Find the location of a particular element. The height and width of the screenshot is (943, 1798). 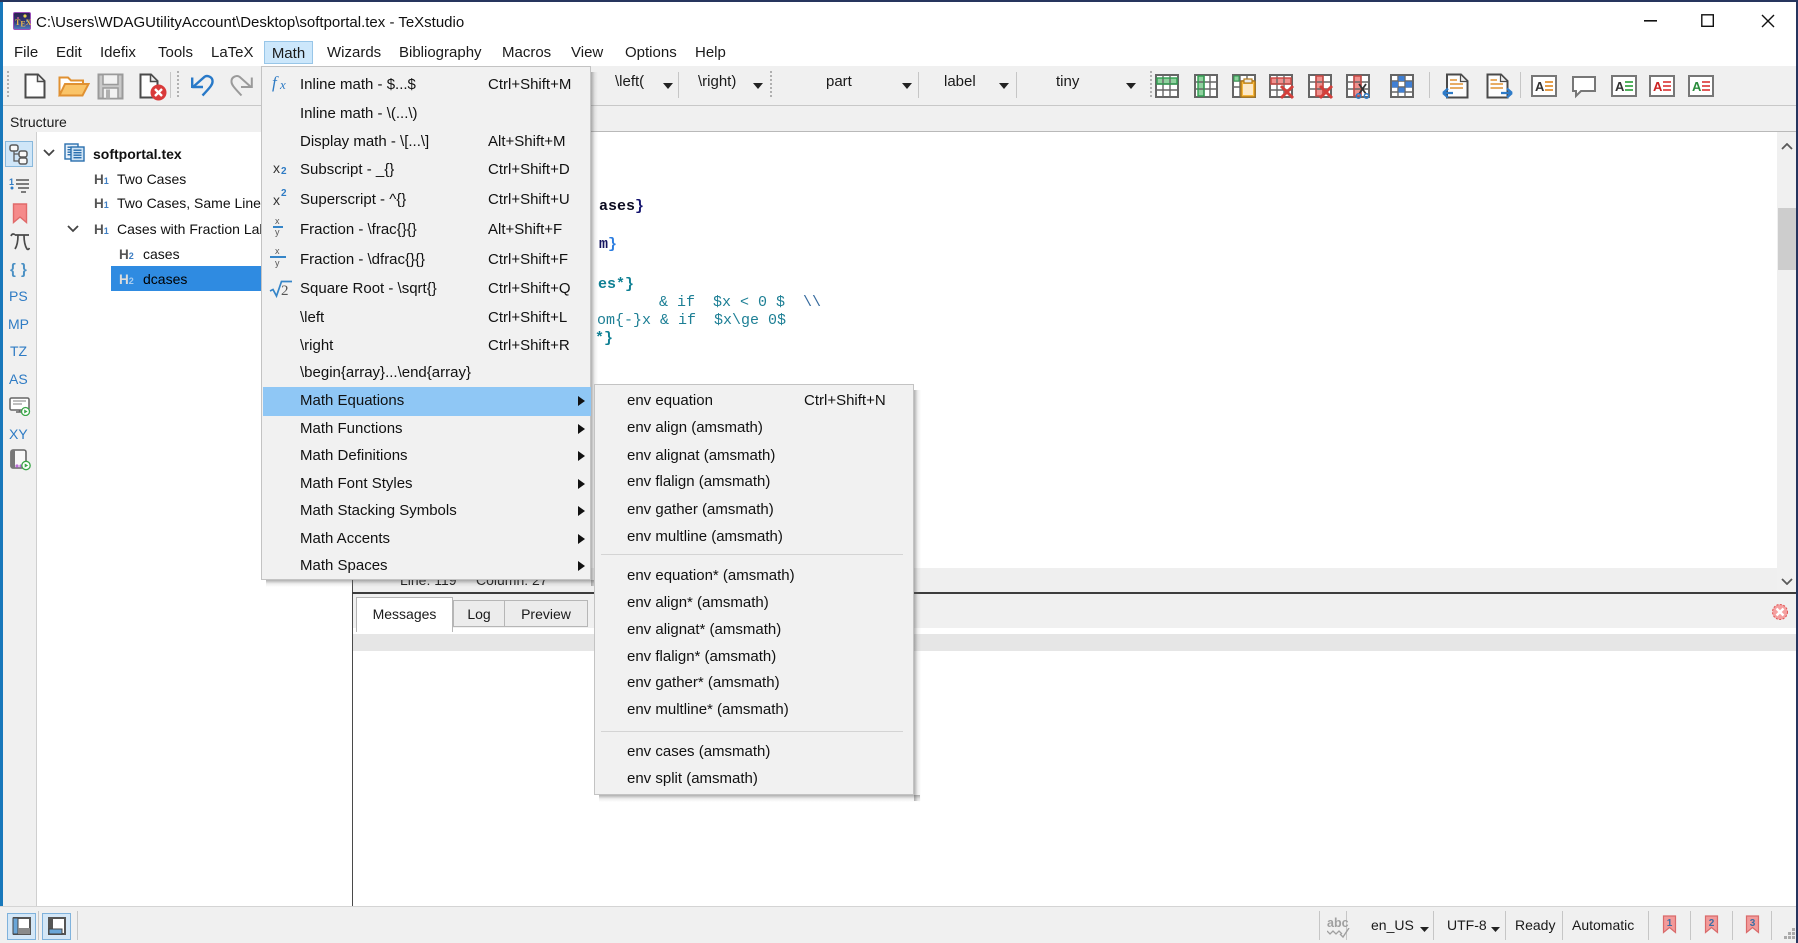

svg-text: 3 is located at coordinates (1753, 923).